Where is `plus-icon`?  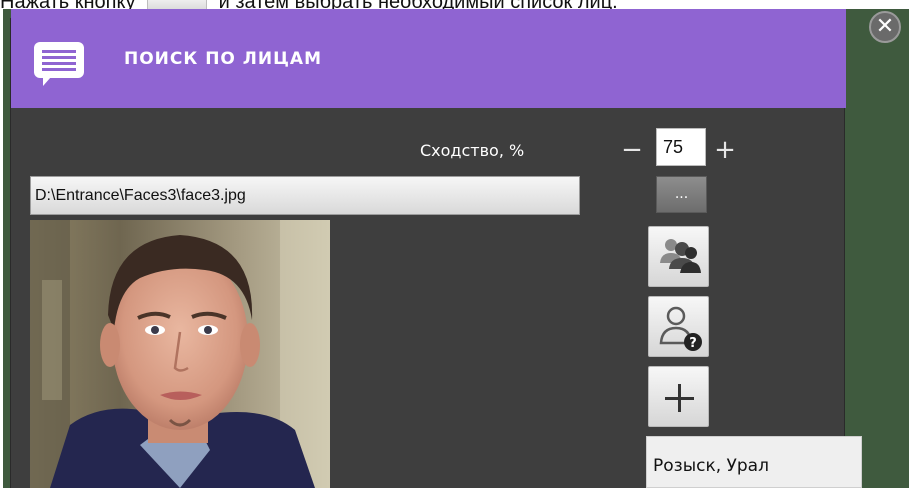 plus-icon is located at coordinates (679, 398).